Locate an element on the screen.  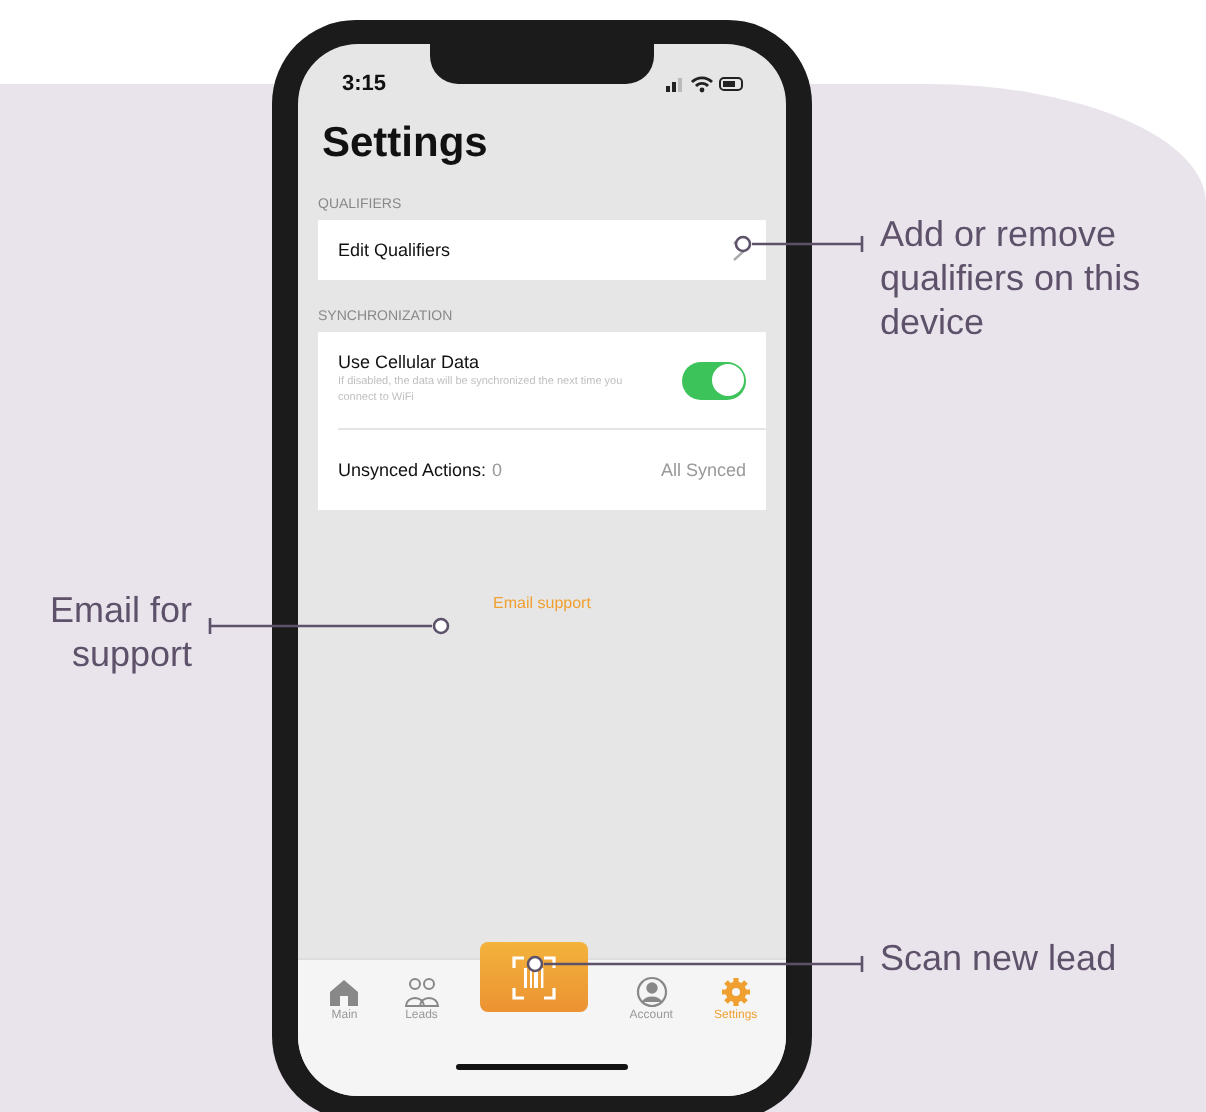
page-title: Settings is located at coordinates (405, 143).